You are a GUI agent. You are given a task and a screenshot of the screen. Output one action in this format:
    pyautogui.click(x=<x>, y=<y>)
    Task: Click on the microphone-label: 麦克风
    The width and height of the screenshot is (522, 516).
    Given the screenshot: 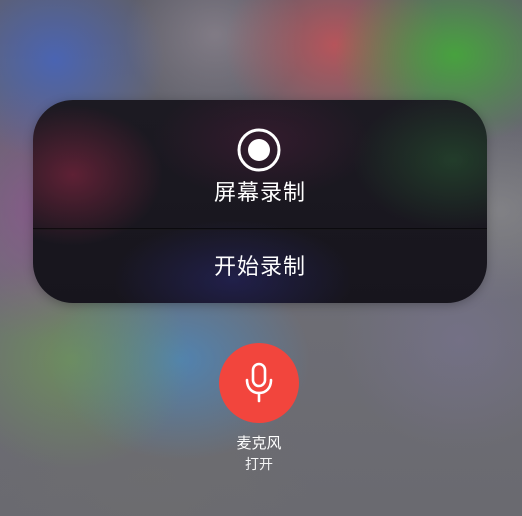 What is the action you would take?
    pyautogui.click(x=259, y=443)
    